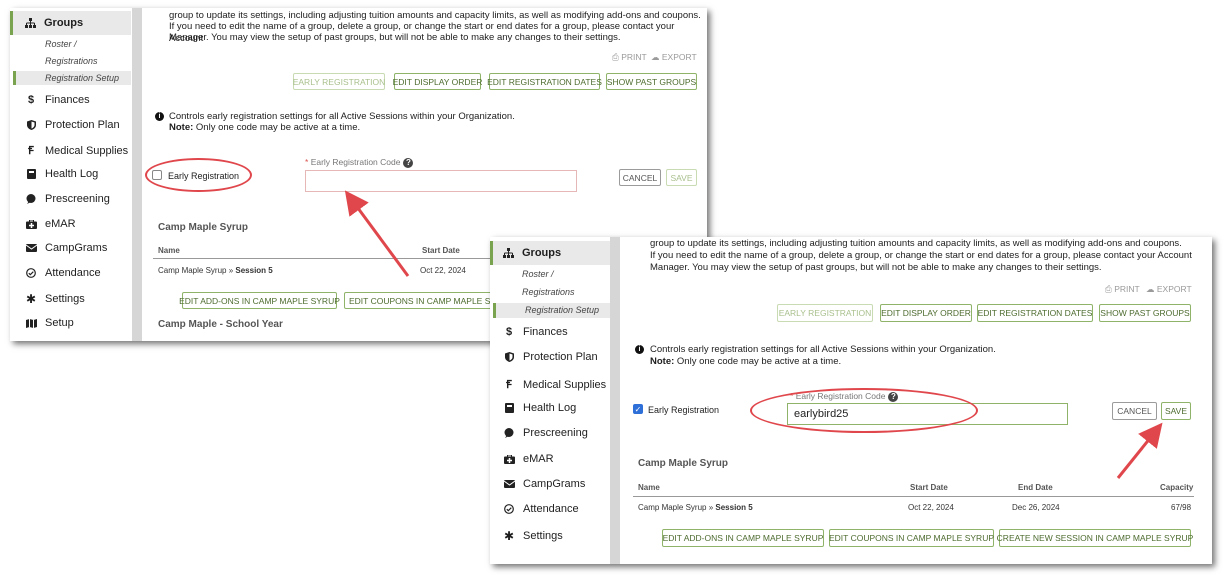  What do you see at coordinates (377, 233) in the screenshot?
I see `arrow-to-code-field` at bounding box center [377, 233].